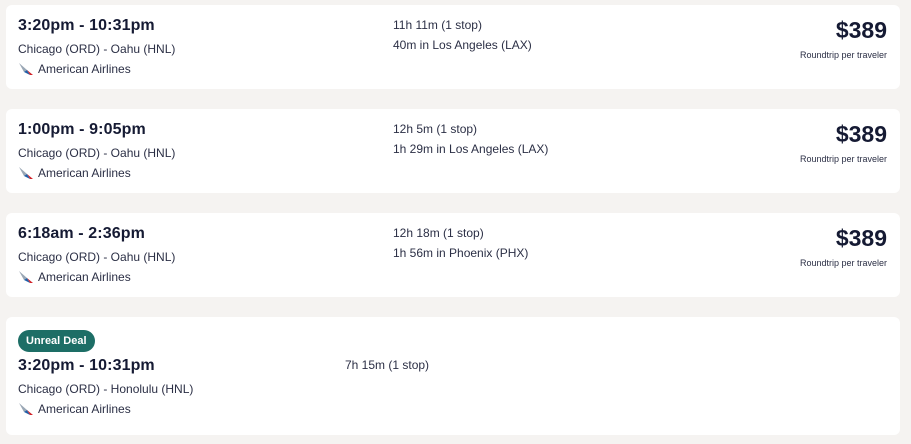 This screenshot has width=911, height=444. What do you see at coordinates (106, 389) in the screenshot?
I see `flight-route: Chicago (ORD) - Honolulu (HNL)` at bounding box center [106, 389].